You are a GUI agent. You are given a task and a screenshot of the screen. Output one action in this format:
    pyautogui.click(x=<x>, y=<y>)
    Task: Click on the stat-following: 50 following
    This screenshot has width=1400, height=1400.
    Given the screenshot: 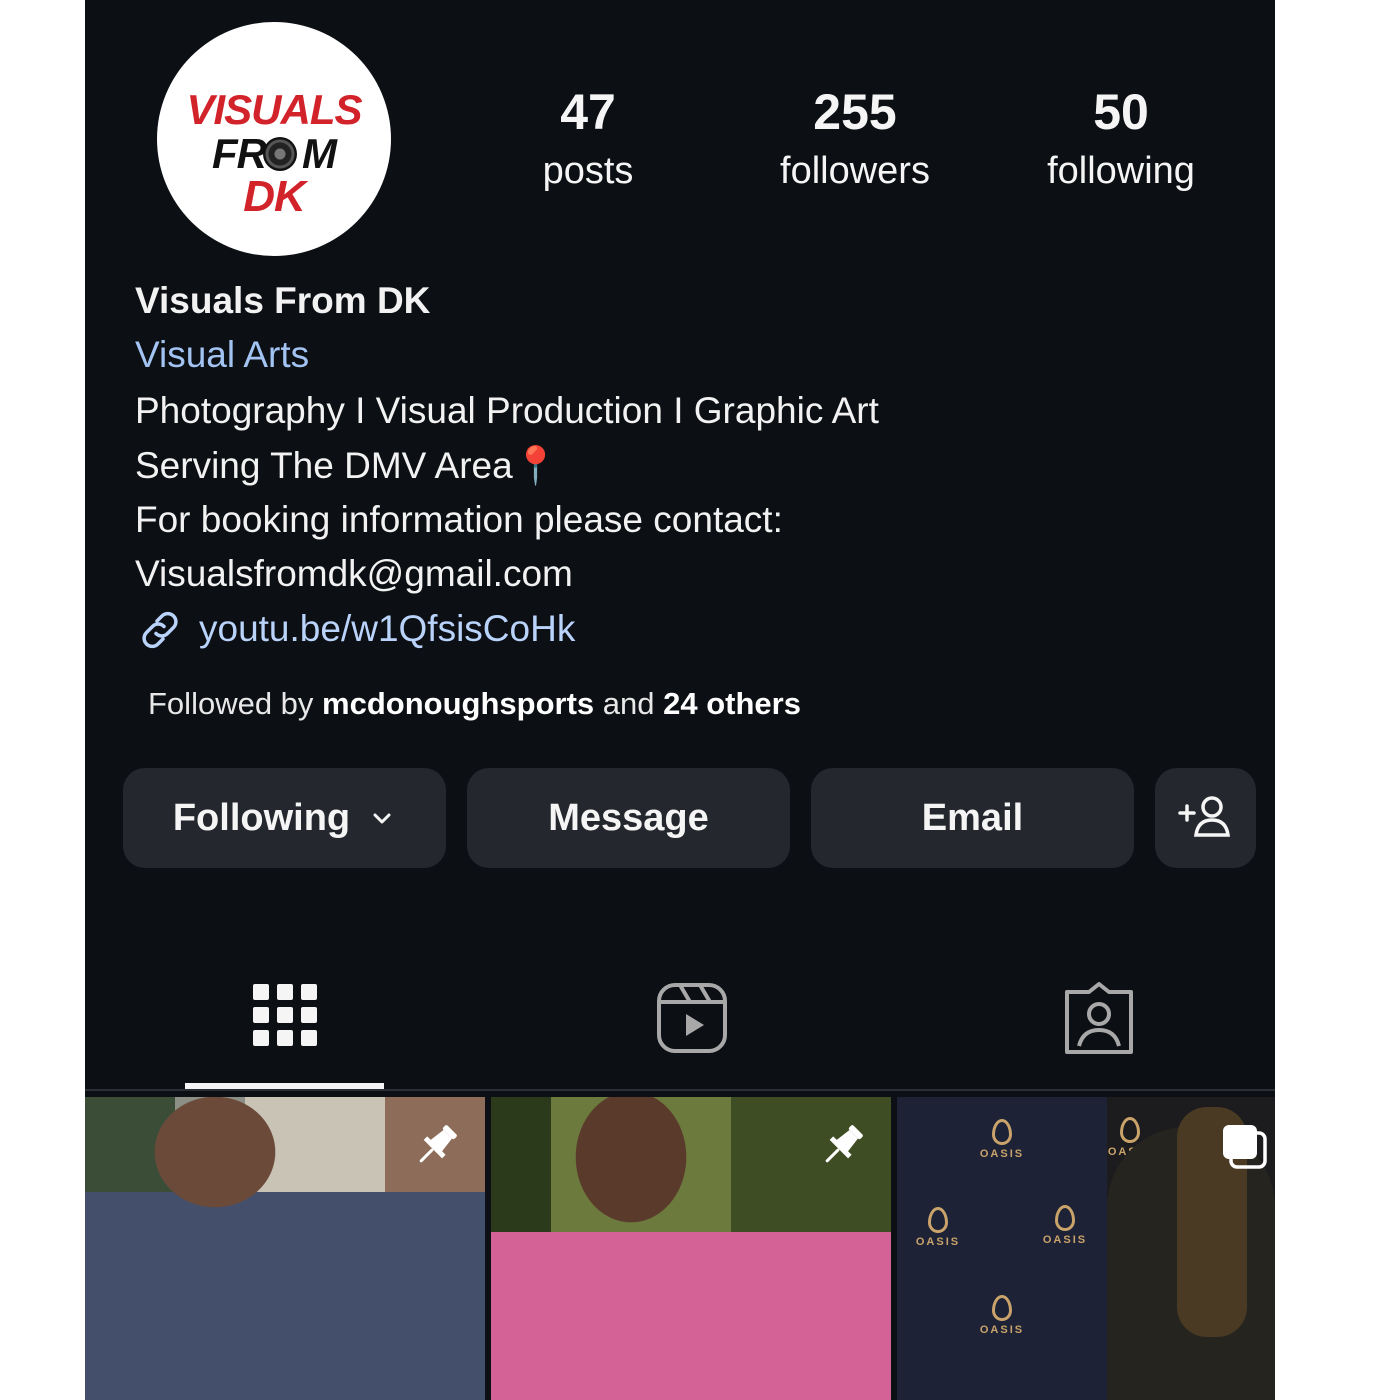 What is the action you would take?
    pyautogui.click(x=1121, y=139)
    